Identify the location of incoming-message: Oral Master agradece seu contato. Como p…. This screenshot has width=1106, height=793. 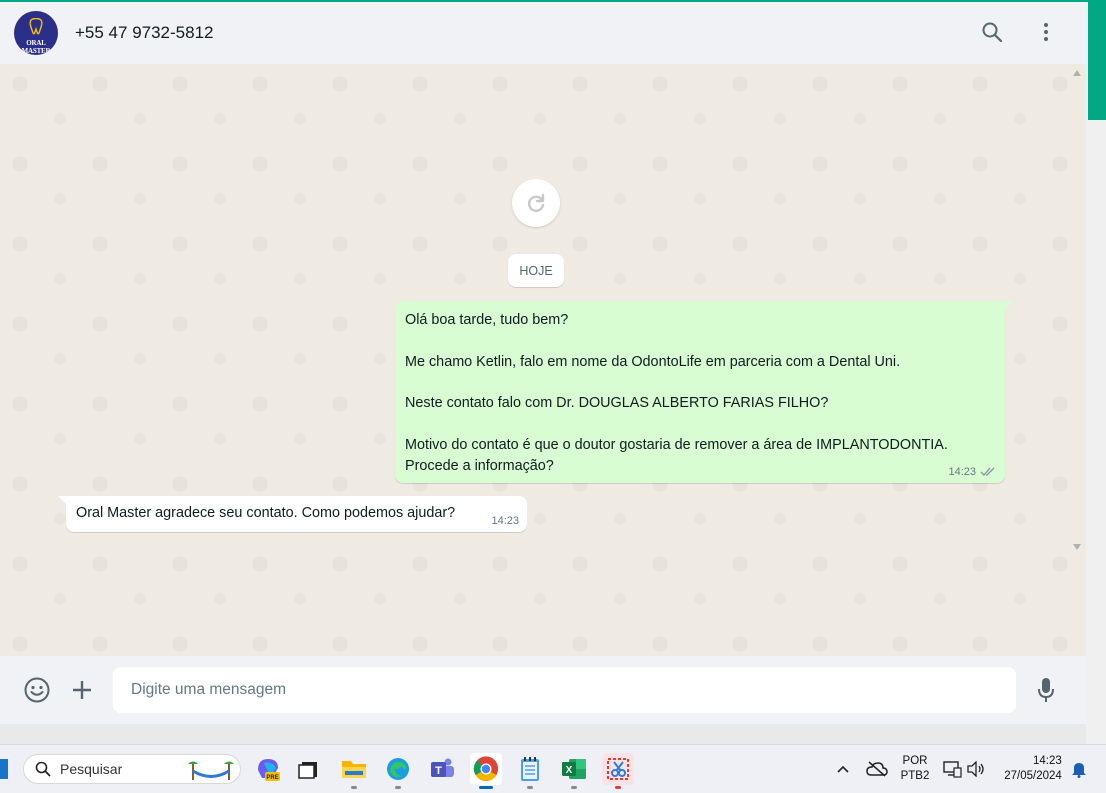
(292, 514).